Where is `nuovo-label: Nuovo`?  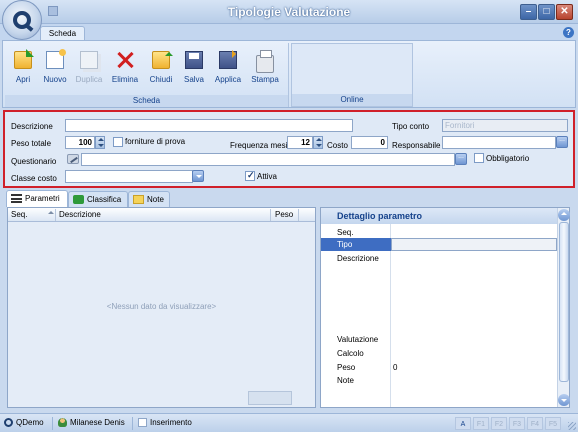 nuovo-label: Nuovo is located at coordinates (55, 79).